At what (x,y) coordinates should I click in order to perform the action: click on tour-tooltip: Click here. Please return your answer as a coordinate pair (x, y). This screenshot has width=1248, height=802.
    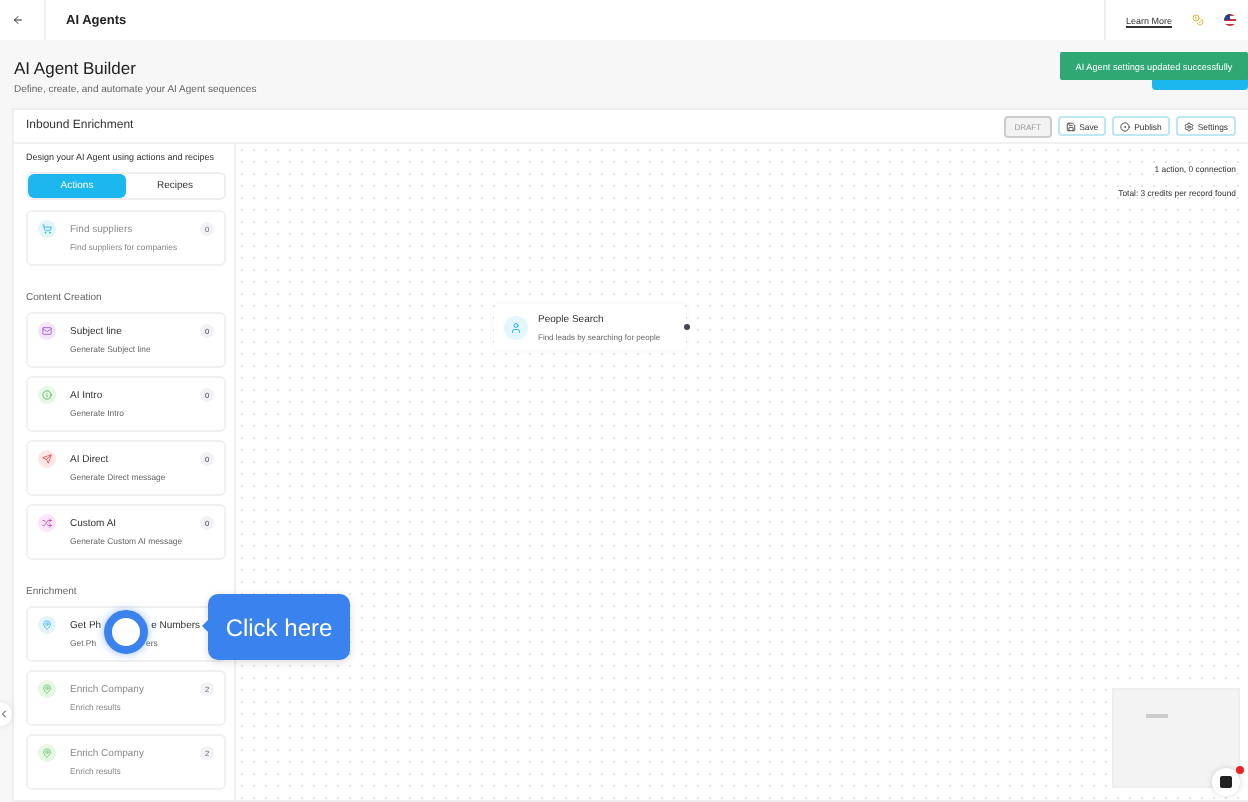
    Looking at the image, I should click on (279, 627).